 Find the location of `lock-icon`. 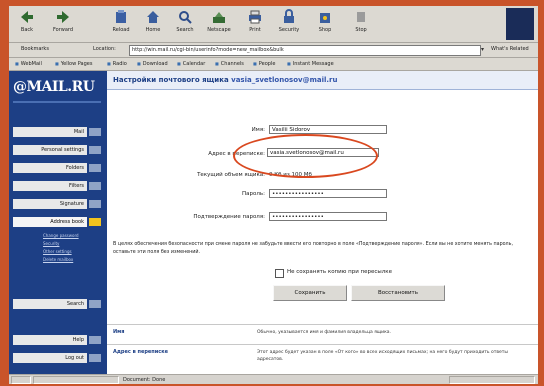

lock-icon is located at coordinates (289, 16).